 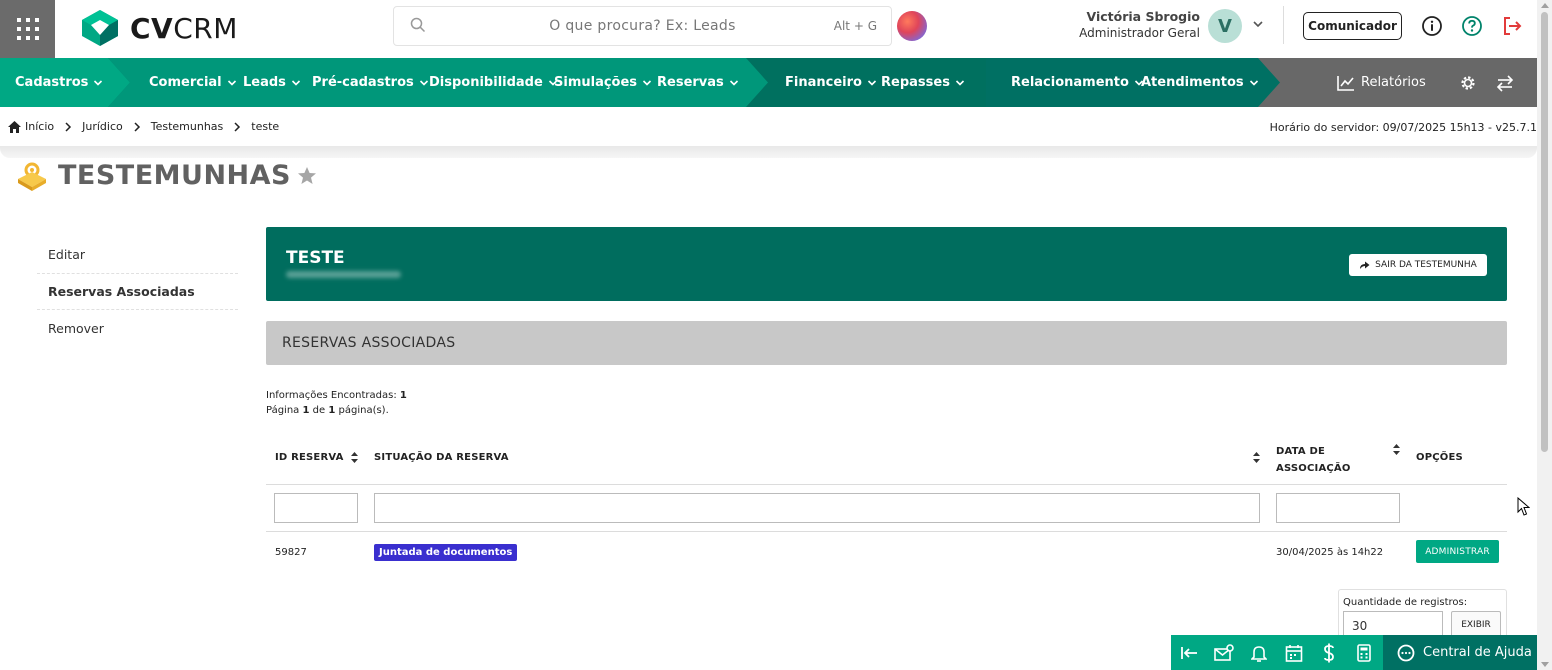 What do you see at coordinates (59, 82) in the screenshot?
I see `nav-cadastros: Cadastros` at bounding box center [59, 82].